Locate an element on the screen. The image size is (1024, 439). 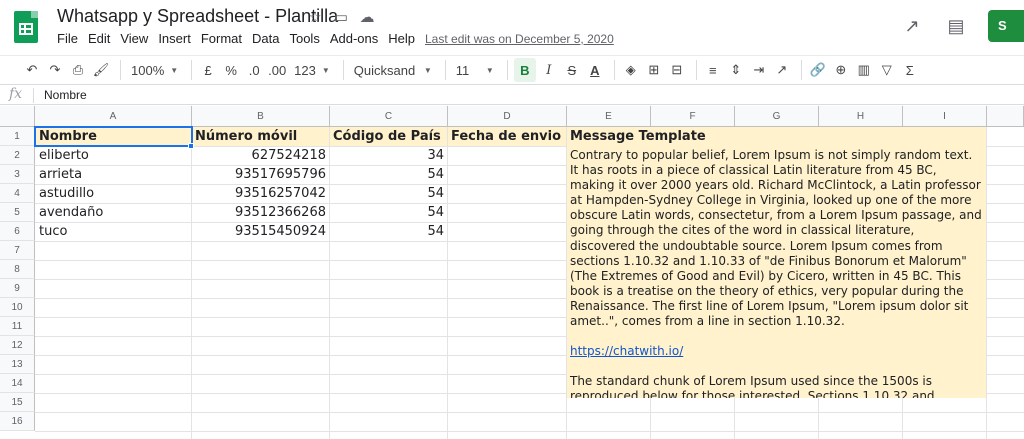
formula-input: Nombre is located at coordinates (65, 95).